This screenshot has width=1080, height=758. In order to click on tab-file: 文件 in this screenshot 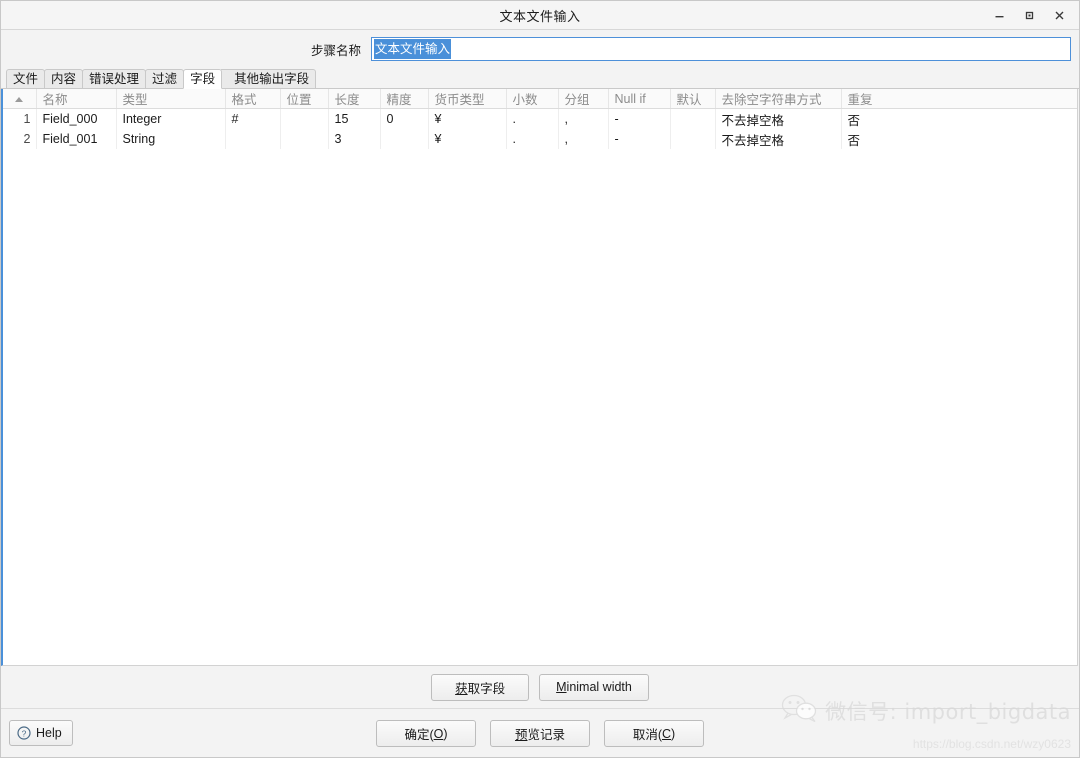, I will do `click(26, 79)`.